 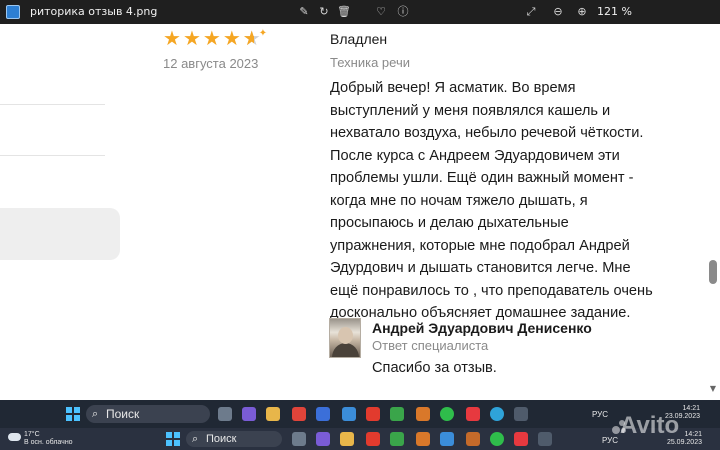 What do you see at coordinates (558, 12) in the screenshot?
I see `zoom-out-icon: ⊖` at bounding box center [558, 12].